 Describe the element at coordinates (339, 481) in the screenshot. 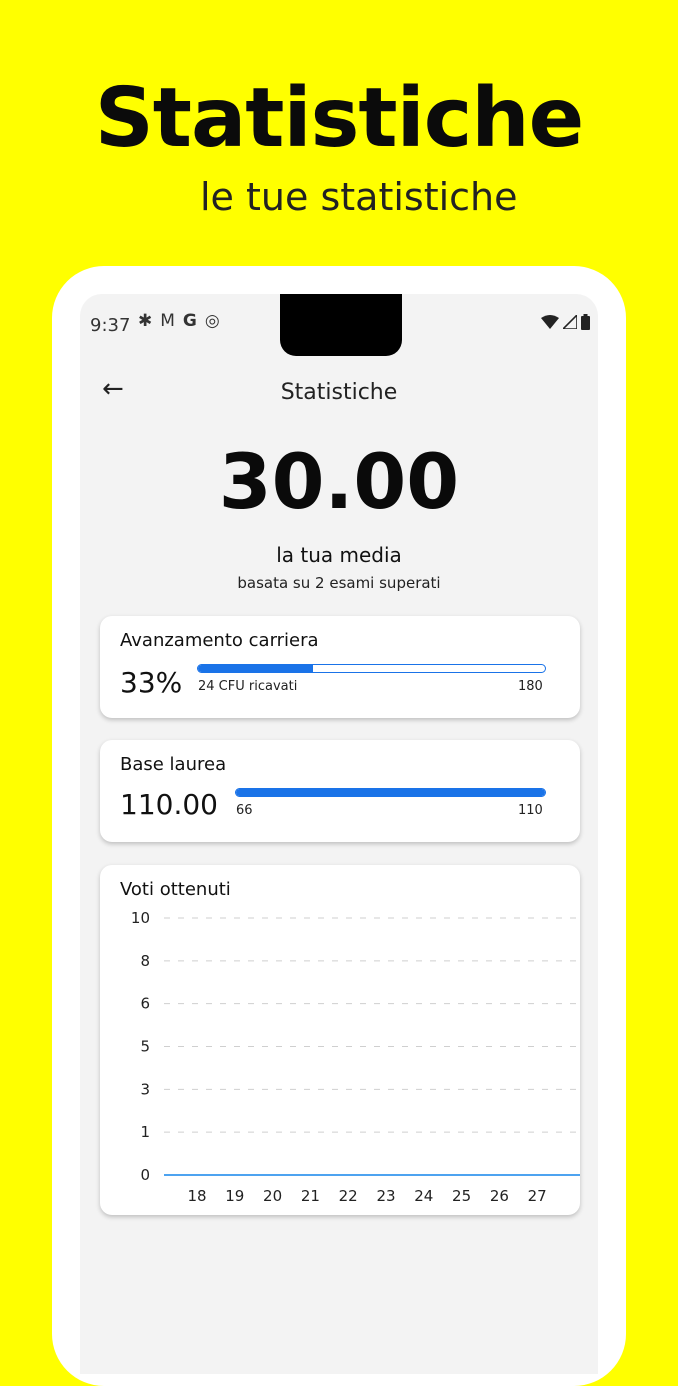

I see `average-value: 30.00` at that location.